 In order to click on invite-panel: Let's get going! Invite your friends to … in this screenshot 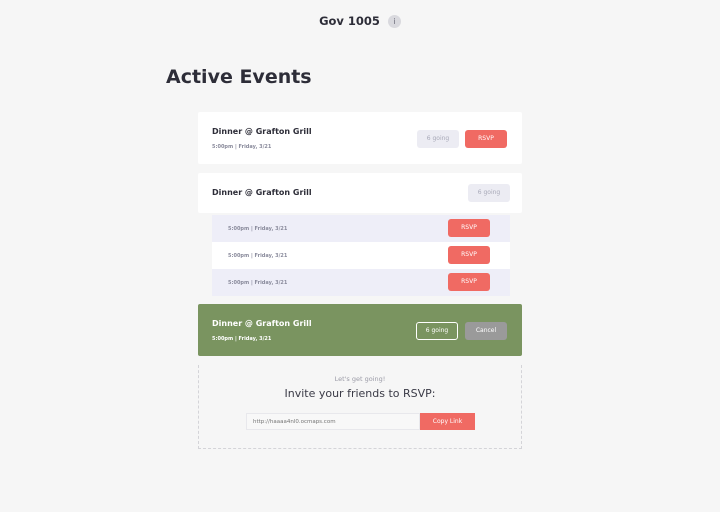, I will do `click(360, 407)`.